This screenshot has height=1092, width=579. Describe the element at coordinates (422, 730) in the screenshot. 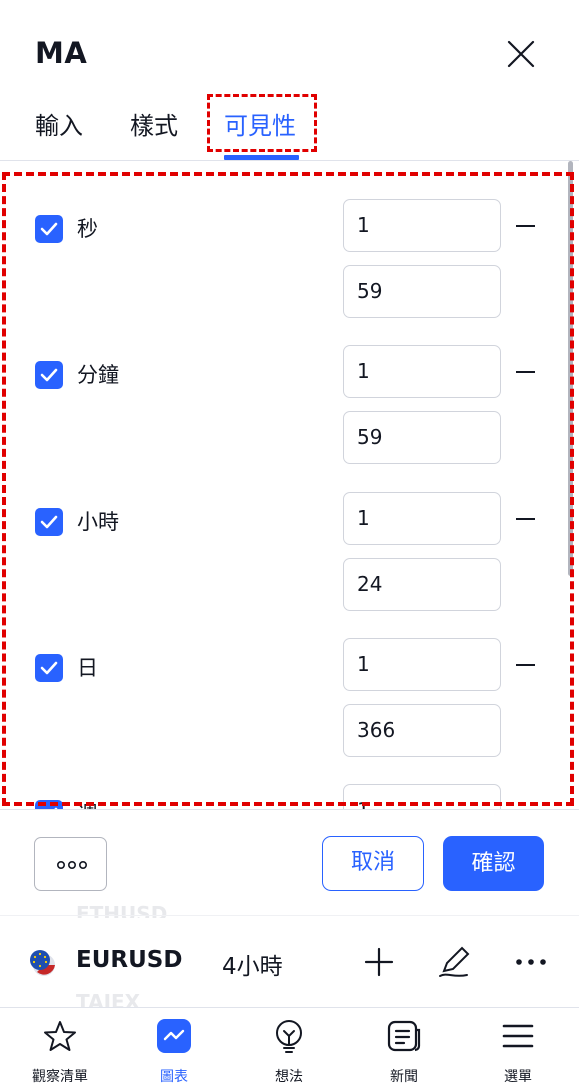

I see `days-to-input: 366` at that location.